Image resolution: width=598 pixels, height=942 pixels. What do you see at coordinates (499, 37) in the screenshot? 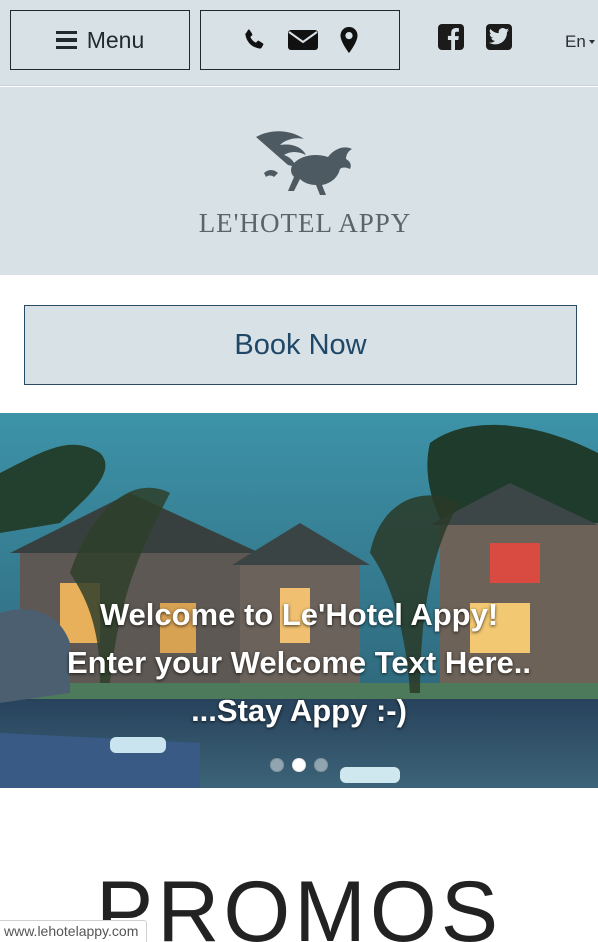
I see `twitter-icon` at bounding box center [499, 37].